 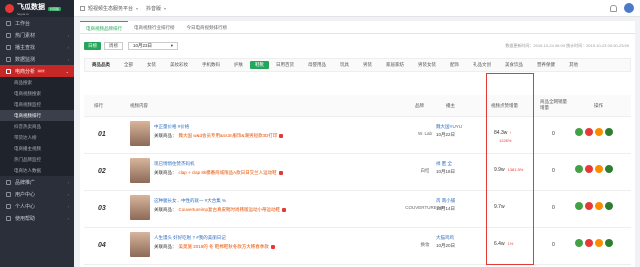 I want to click on day-rank-button: 日榜, so click(x=92, y=46).